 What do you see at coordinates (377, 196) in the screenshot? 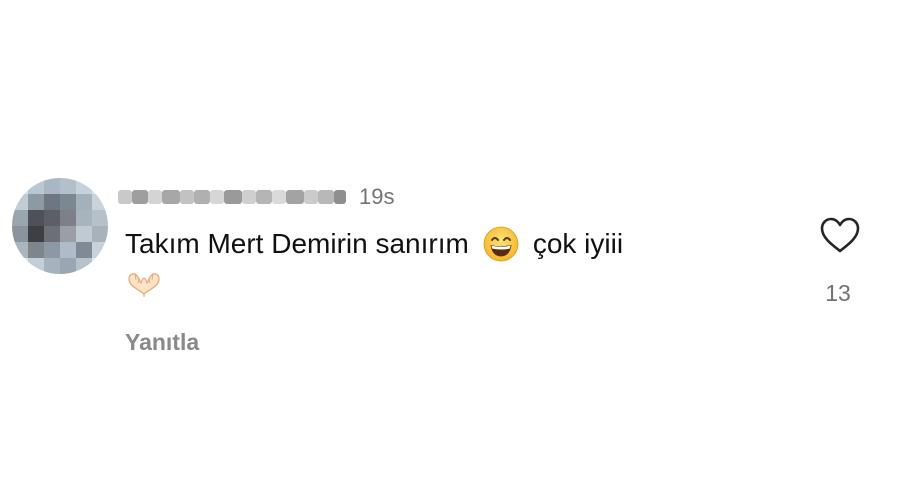
I see `comment-timestamp: 19s` at bounding box center [377, 196].